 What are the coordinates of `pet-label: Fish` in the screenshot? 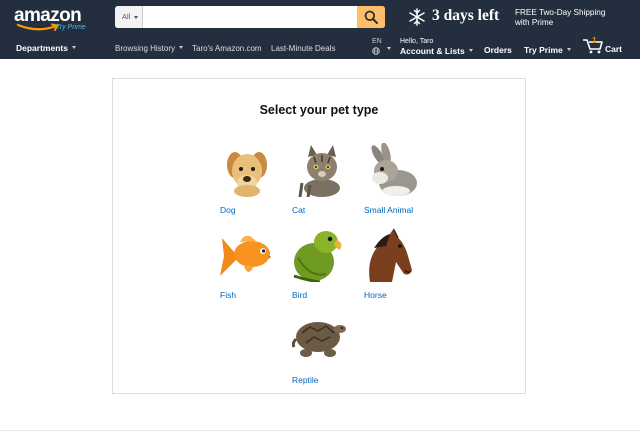 It's located at (228, 295).